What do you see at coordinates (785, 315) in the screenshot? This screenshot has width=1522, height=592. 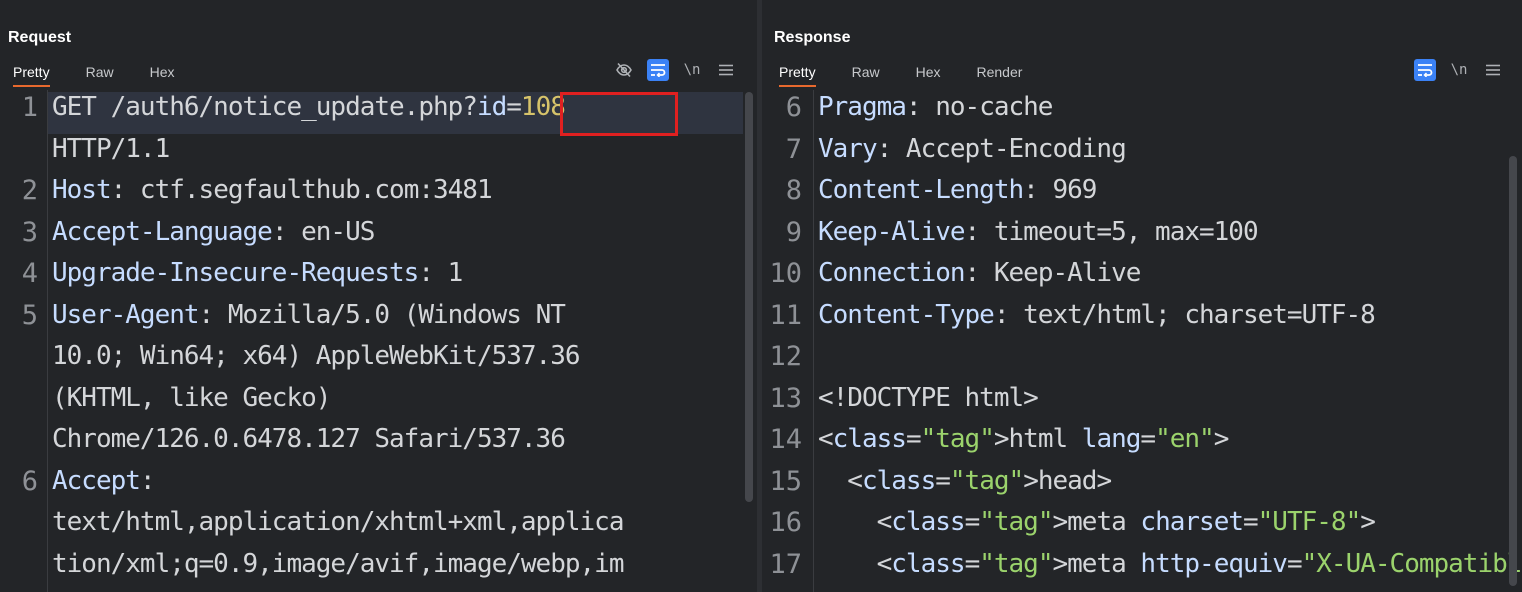 I see `line-number: 11` at bounding box center [785, 315].